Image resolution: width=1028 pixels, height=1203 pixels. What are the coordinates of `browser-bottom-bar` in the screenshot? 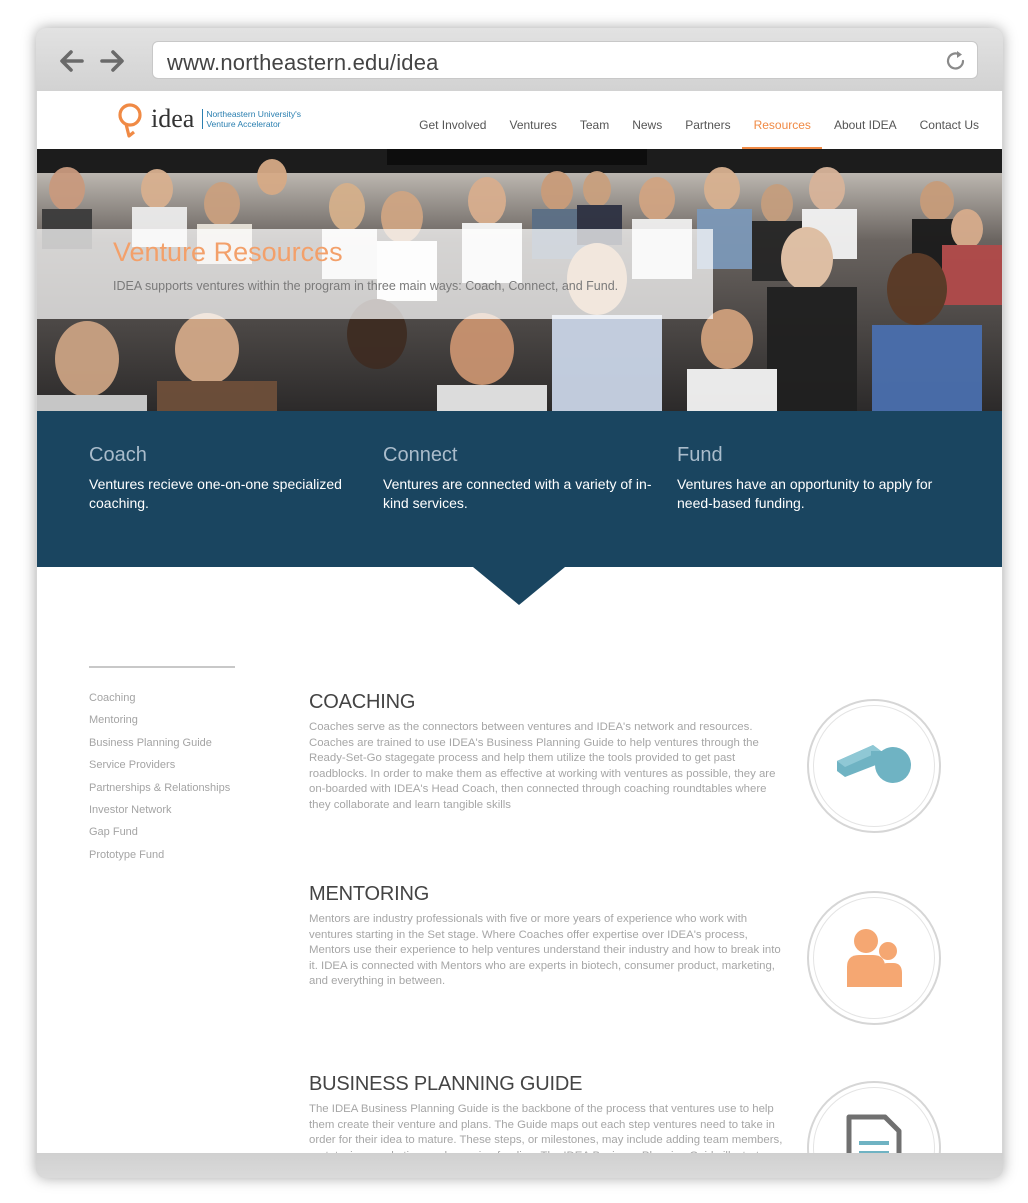 It's located at (519, 1165).